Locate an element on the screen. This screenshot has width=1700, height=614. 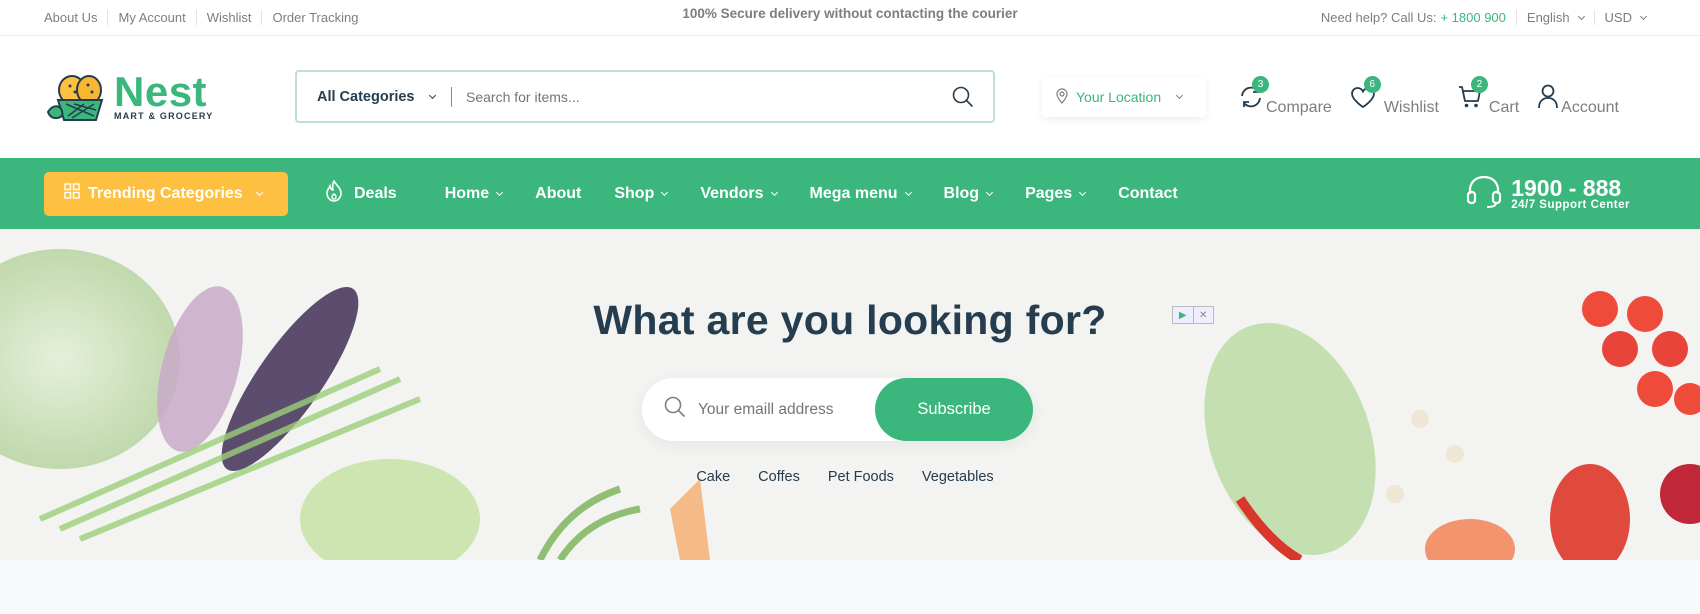
flame-icon is located at coordinates (334, 193).